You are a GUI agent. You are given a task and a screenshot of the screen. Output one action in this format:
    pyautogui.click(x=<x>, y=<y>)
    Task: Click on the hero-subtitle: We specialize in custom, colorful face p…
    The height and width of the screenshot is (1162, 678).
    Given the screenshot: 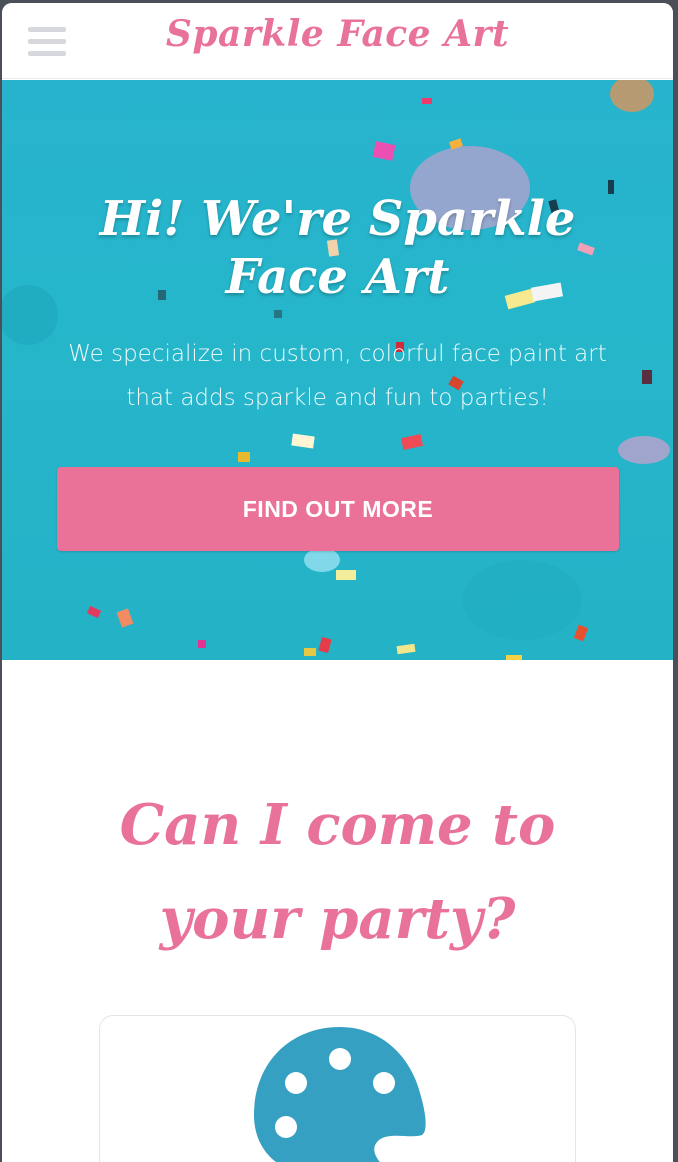 What is the action you would take?
    pyautogui.click(x=337, y=376)
    